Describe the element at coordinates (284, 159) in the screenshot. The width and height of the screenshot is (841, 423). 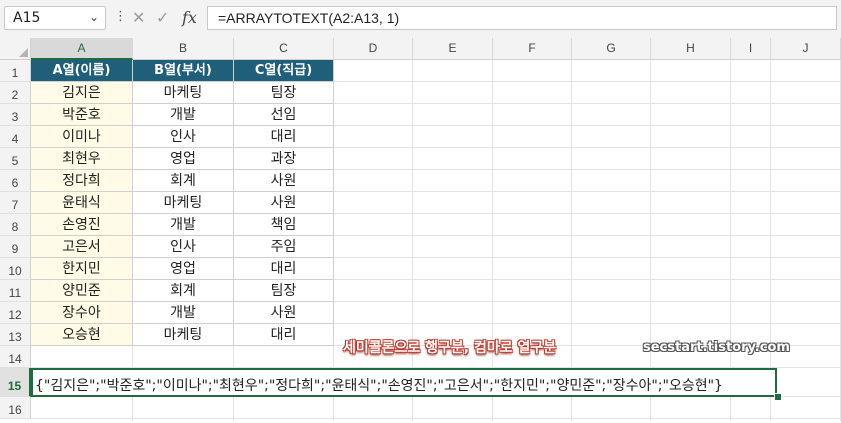
I see `table-cell: 과장` at that location.